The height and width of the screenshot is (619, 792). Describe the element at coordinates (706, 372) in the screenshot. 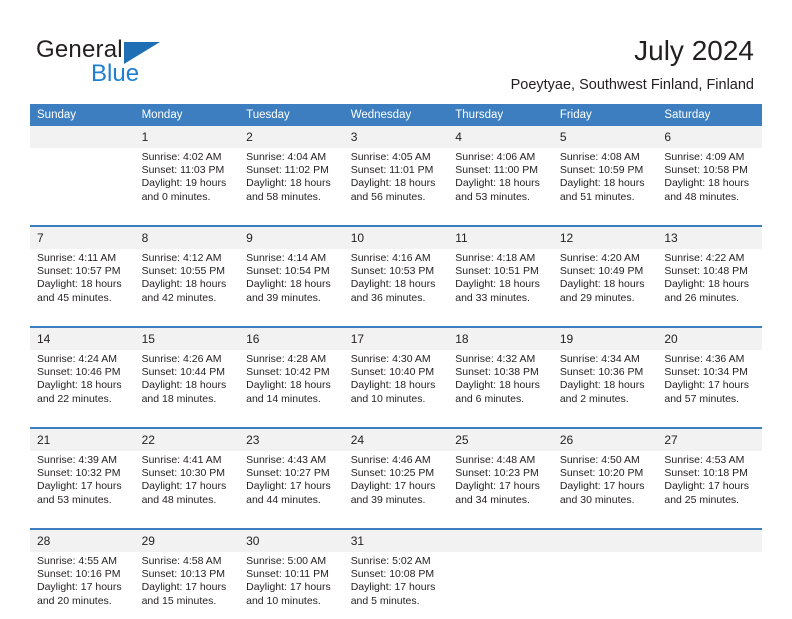

I see `sunset-text: Sunset: 10:34 PM` at that location.